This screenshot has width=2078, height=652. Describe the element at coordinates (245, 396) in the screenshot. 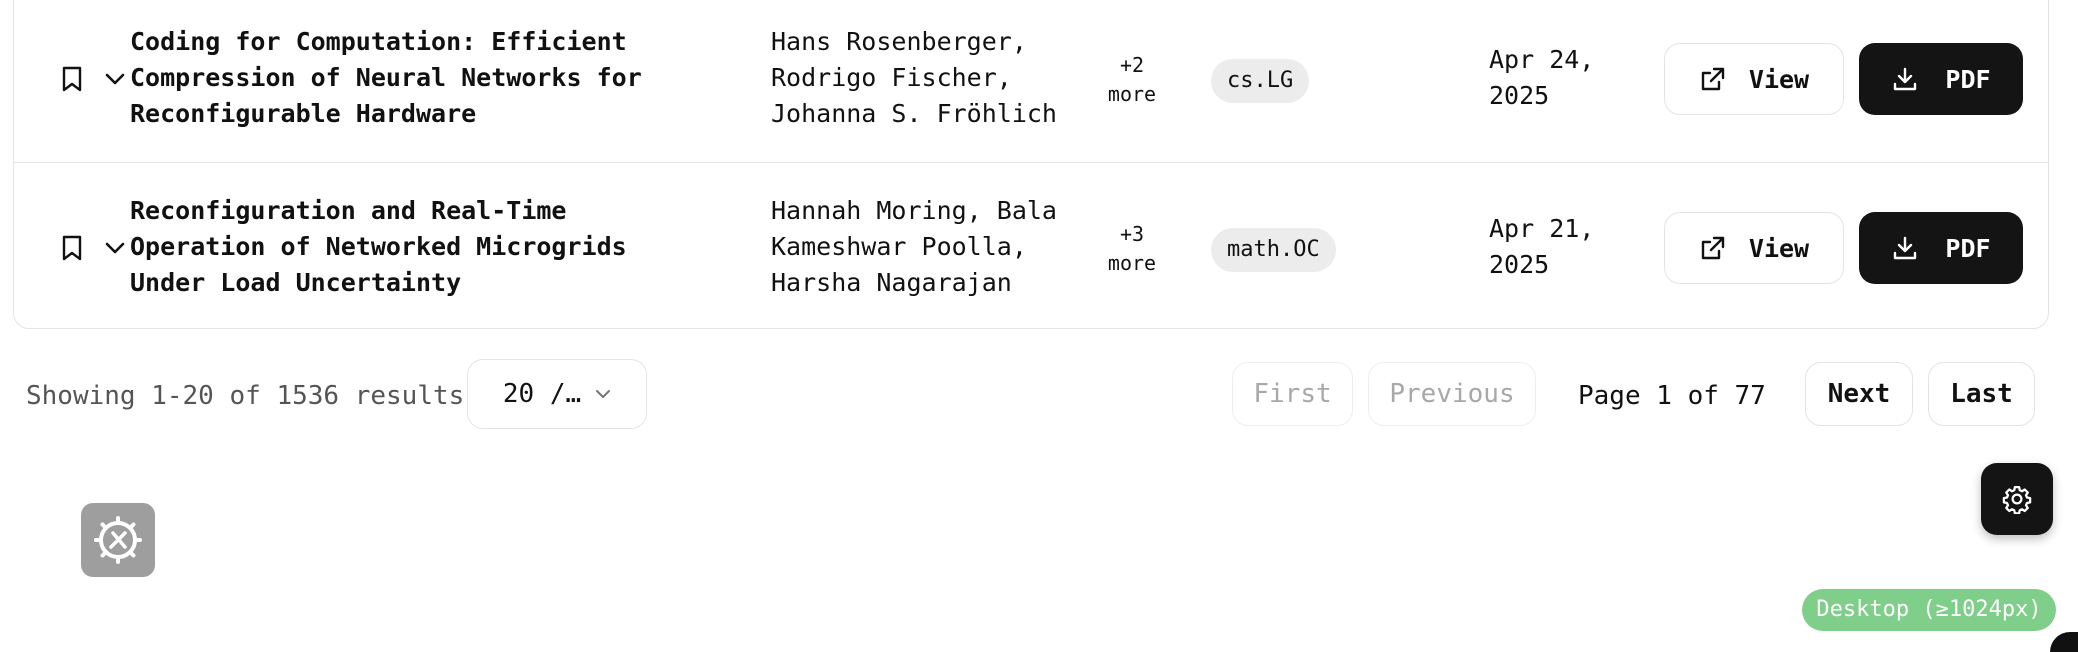

I see `results-count: Showing 1-20 of 1536 results` at that location.